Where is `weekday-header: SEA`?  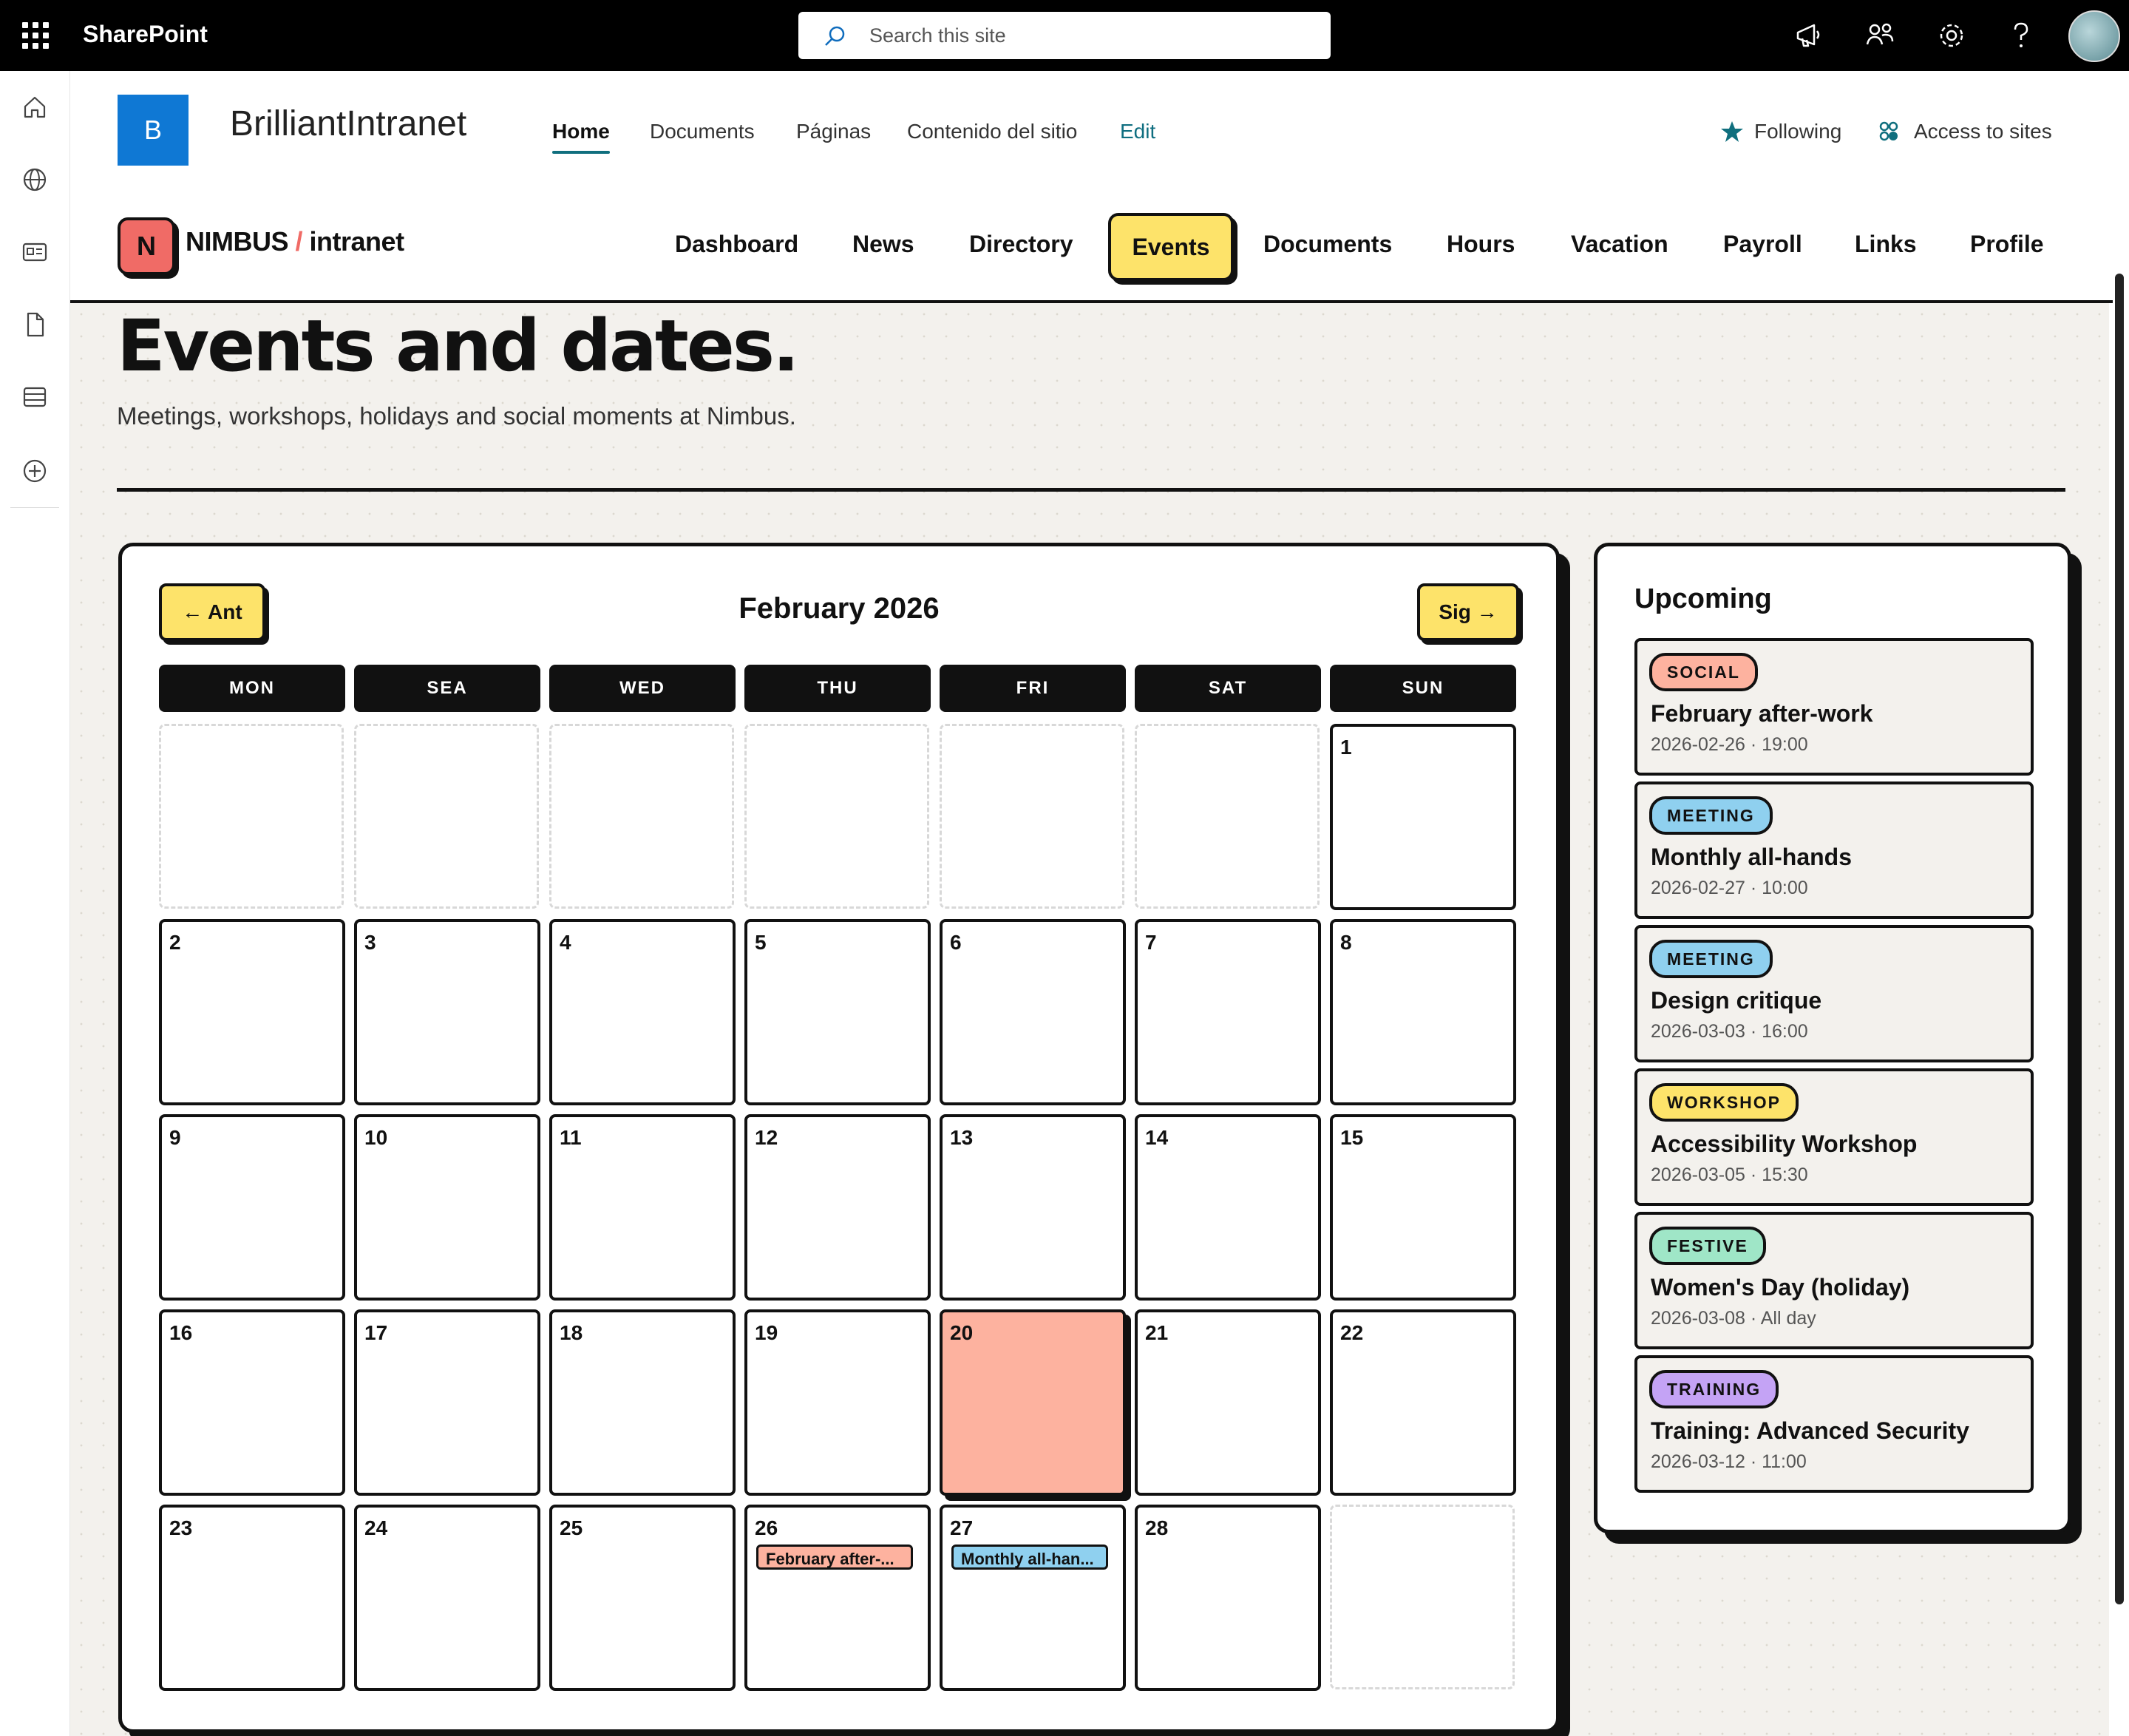
weekday-header: SEA is located at coordinates (447, 688).